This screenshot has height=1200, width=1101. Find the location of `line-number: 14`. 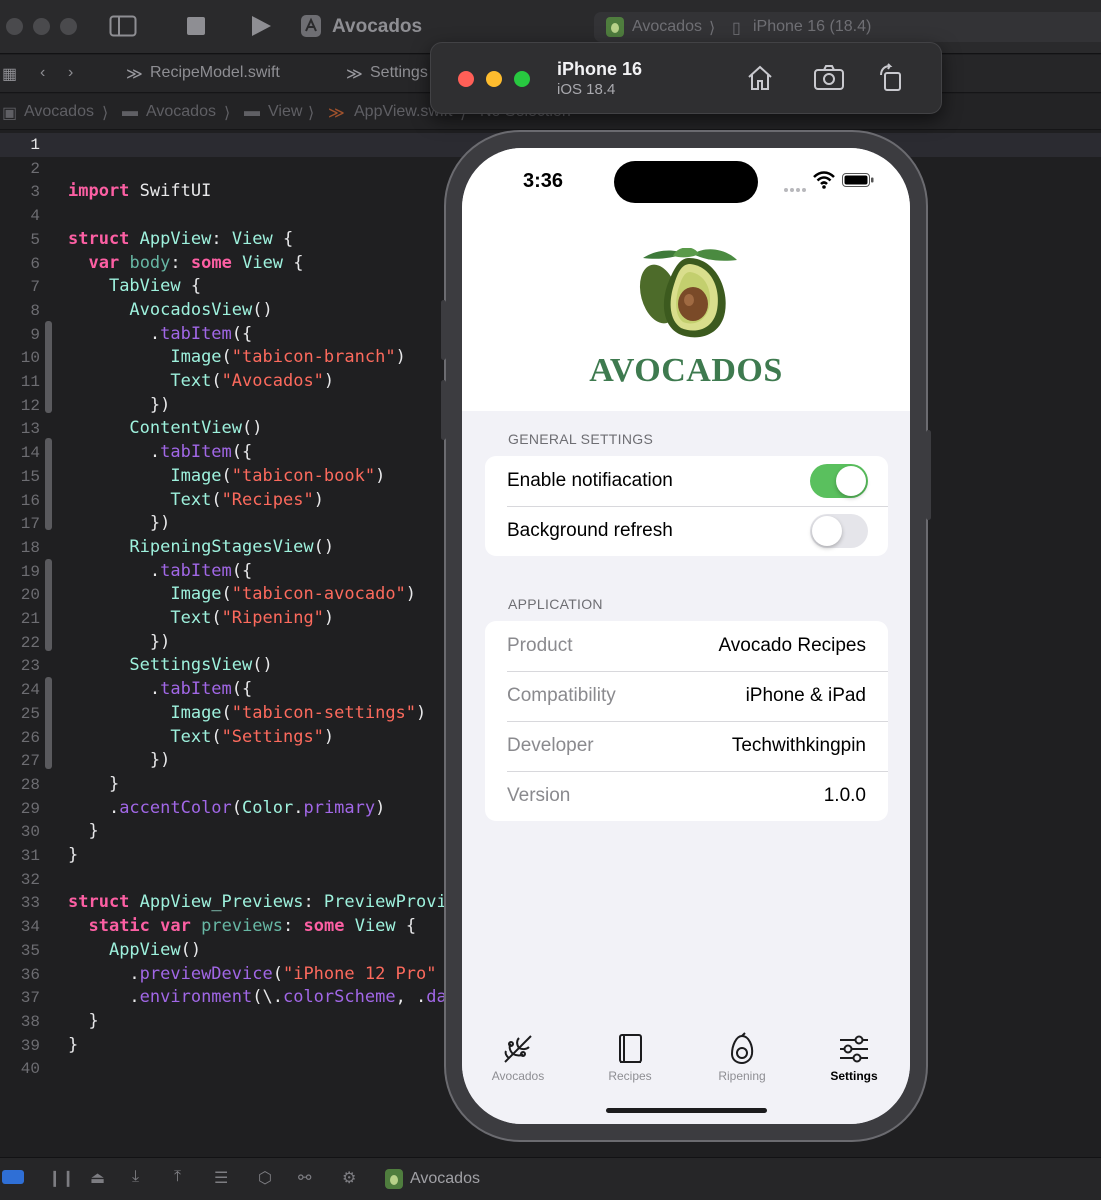

line-number: 14 is located at coordinates (30, 453).